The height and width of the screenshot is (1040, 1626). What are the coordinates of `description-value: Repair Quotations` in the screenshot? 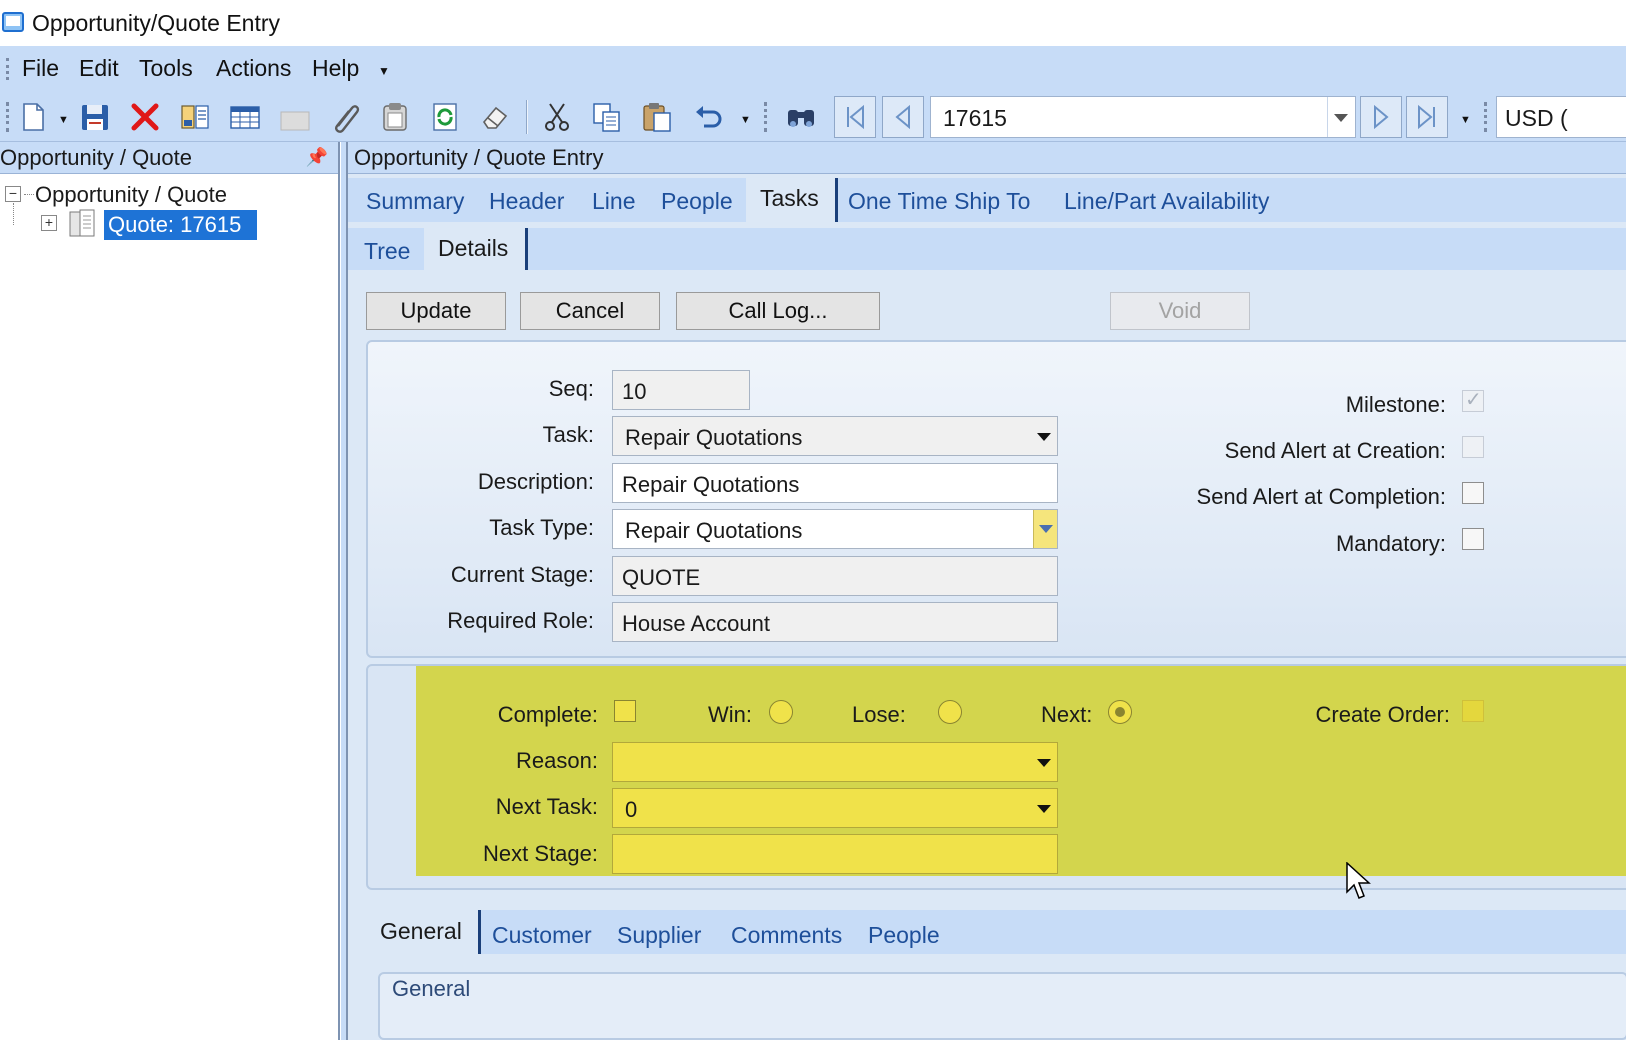 It's located at (711, 484).